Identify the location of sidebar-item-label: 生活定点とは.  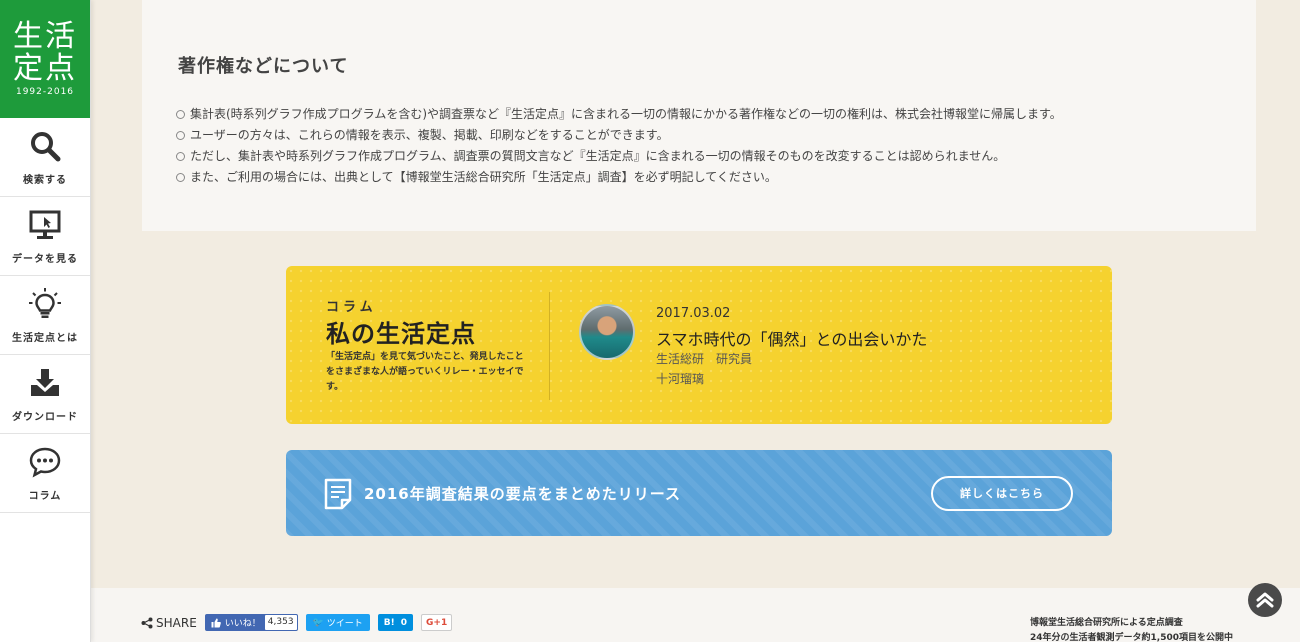
(45, 338).